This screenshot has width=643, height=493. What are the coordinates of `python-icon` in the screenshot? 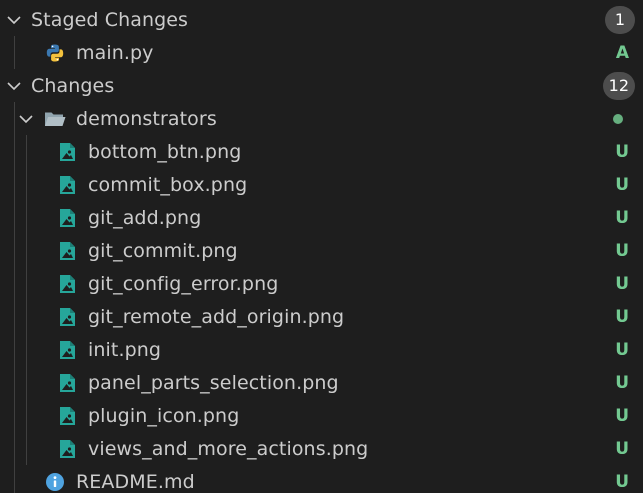 It's located at (55, 53).